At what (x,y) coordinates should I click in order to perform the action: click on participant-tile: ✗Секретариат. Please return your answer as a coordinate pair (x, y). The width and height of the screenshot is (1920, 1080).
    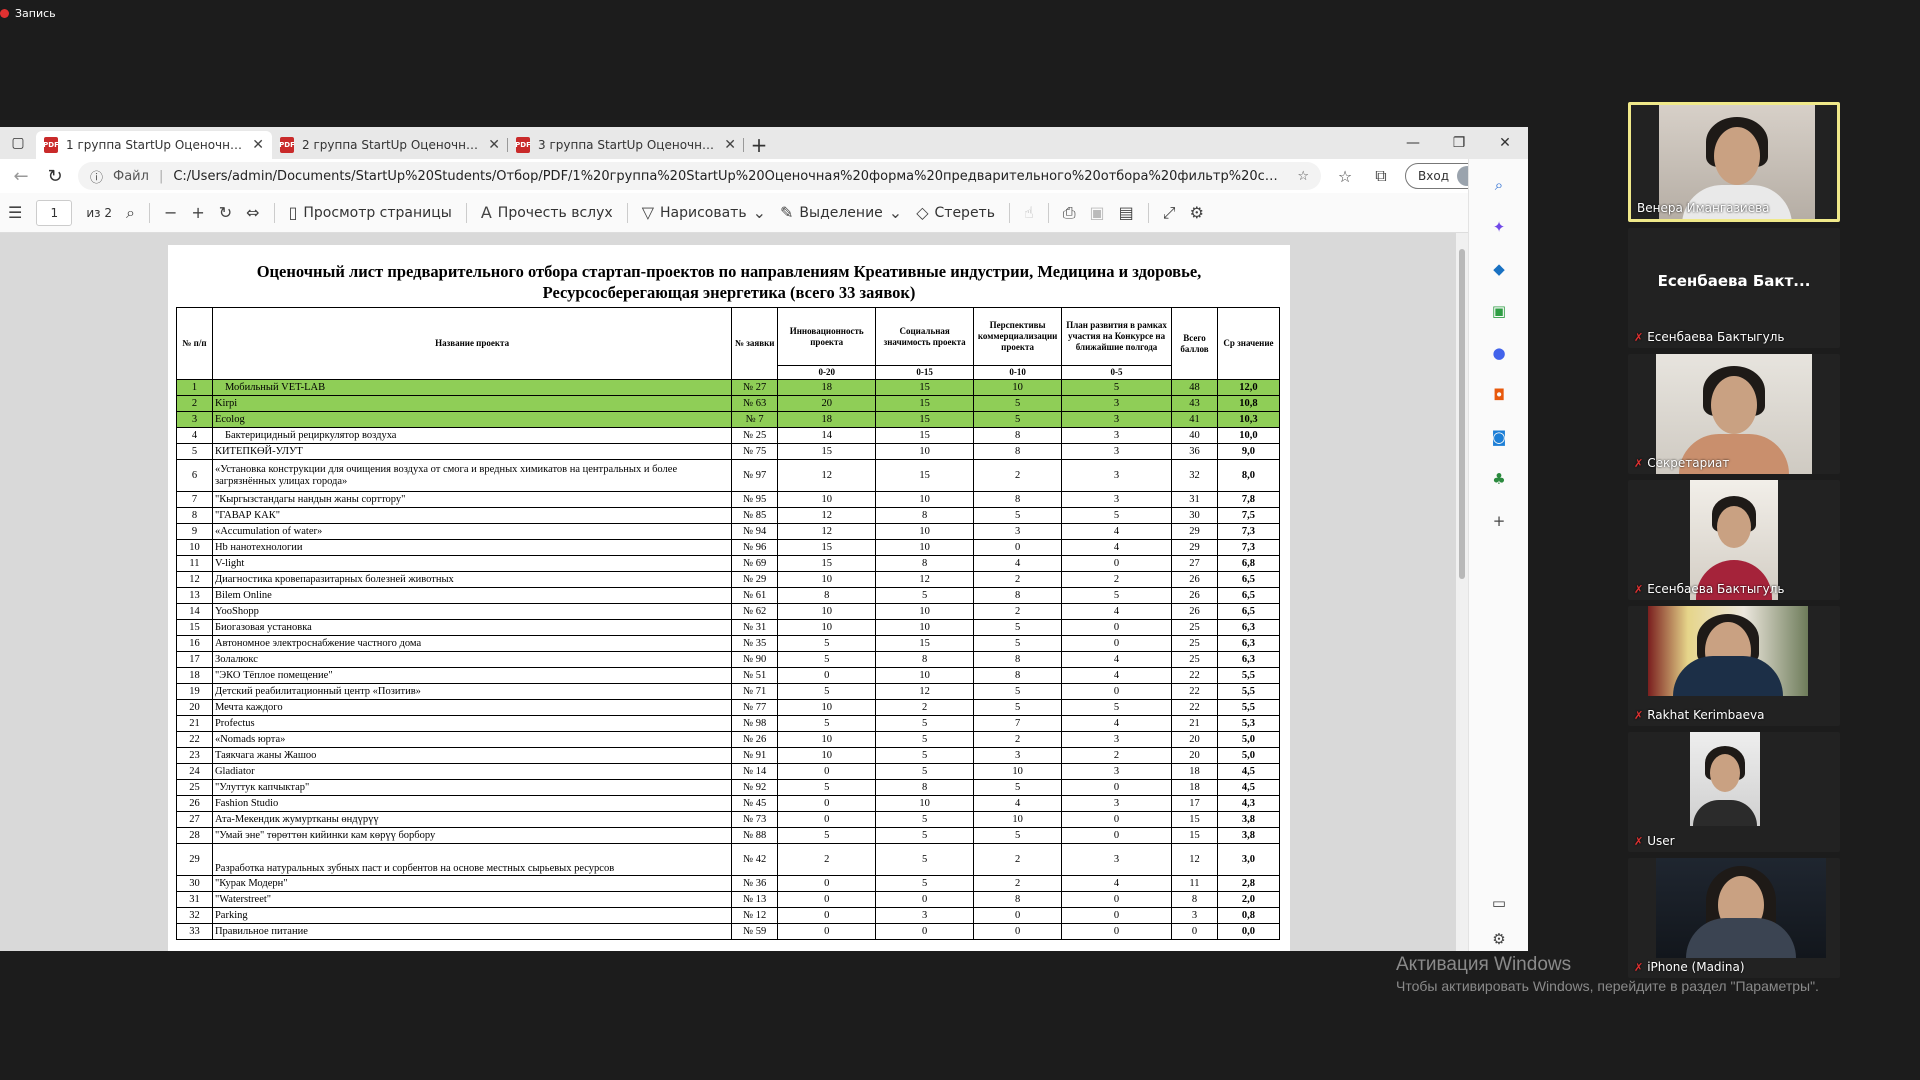
    Looking at the image, I should click on (1734, 414).